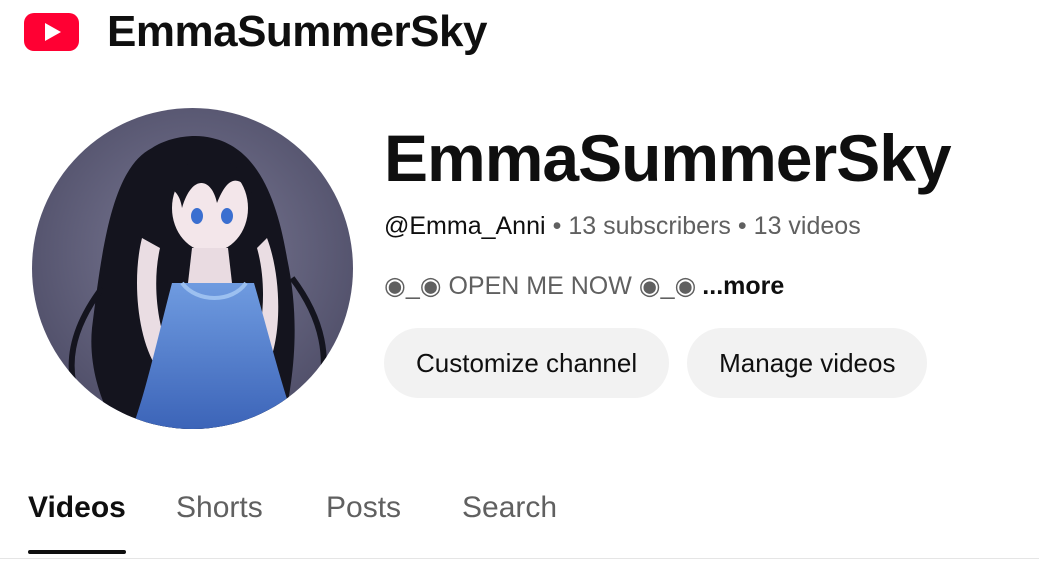 This screenshot has width=1039, height=571. Describe the element at coordinates (807, 363) in the screenshot. I see `manage-videos-button: Manage videos` at that location.